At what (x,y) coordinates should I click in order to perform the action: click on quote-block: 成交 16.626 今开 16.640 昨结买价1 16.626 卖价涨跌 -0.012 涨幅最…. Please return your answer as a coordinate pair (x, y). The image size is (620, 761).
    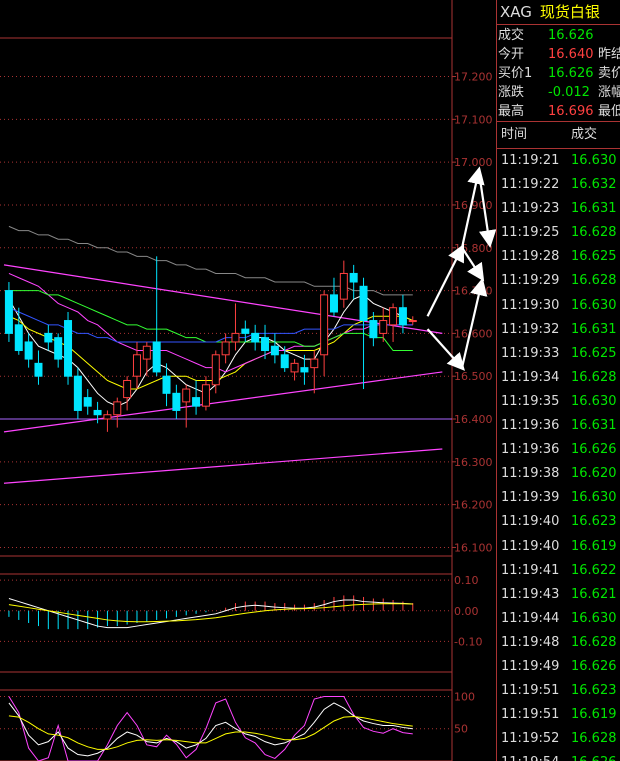
    Looking at the image, I should click on (558, 73).